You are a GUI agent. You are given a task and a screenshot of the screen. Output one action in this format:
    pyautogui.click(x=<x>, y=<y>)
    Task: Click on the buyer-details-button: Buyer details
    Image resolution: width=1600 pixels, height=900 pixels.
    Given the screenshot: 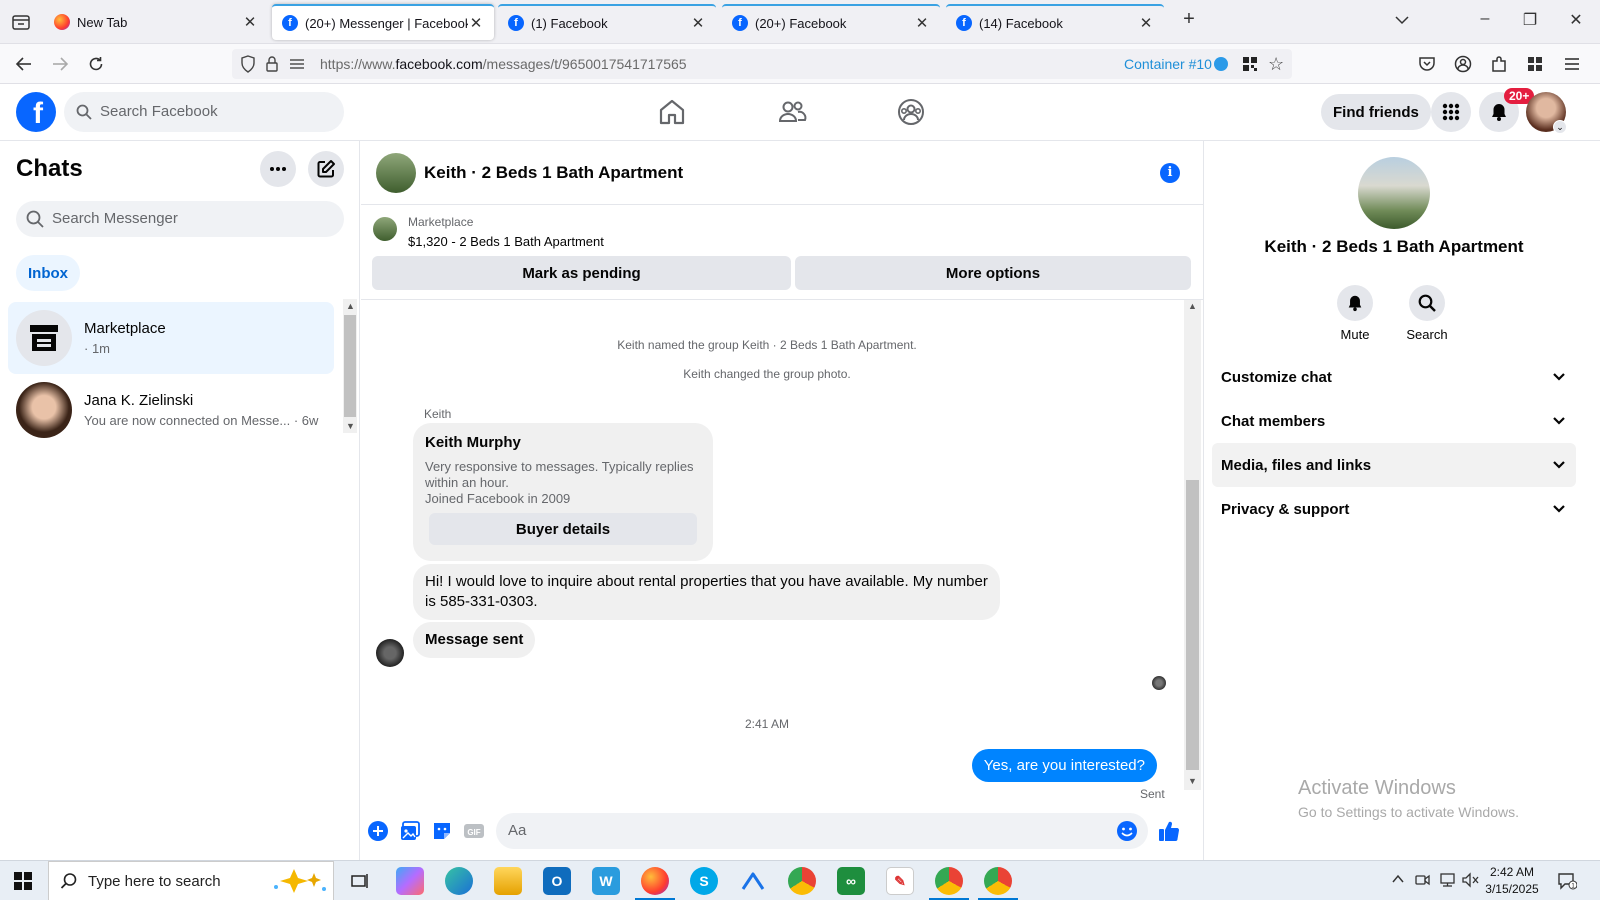 What is the action you would take?
    pyautogui.click(x=563, y=529)
    